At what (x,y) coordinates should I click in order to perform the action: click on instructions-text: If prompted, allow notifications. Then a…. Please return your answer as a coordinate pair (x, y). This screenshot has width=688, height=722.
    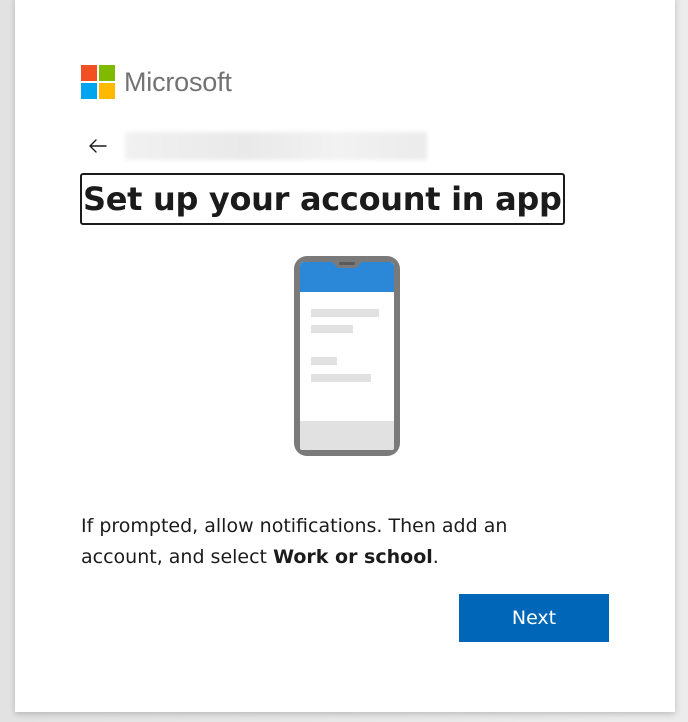
    Looking at the image, I should click on (321, 542).